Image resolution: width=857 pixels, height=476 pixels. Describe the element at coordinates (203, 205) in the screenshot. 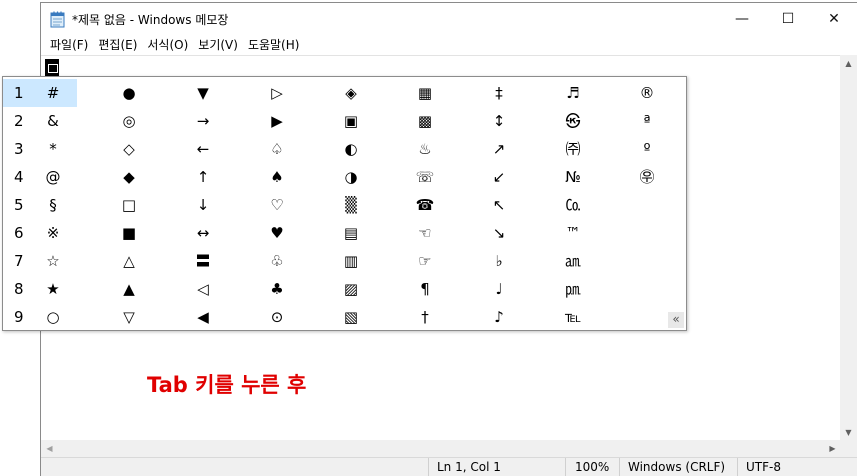

I see `candidate-symbol: ↓` at that location.